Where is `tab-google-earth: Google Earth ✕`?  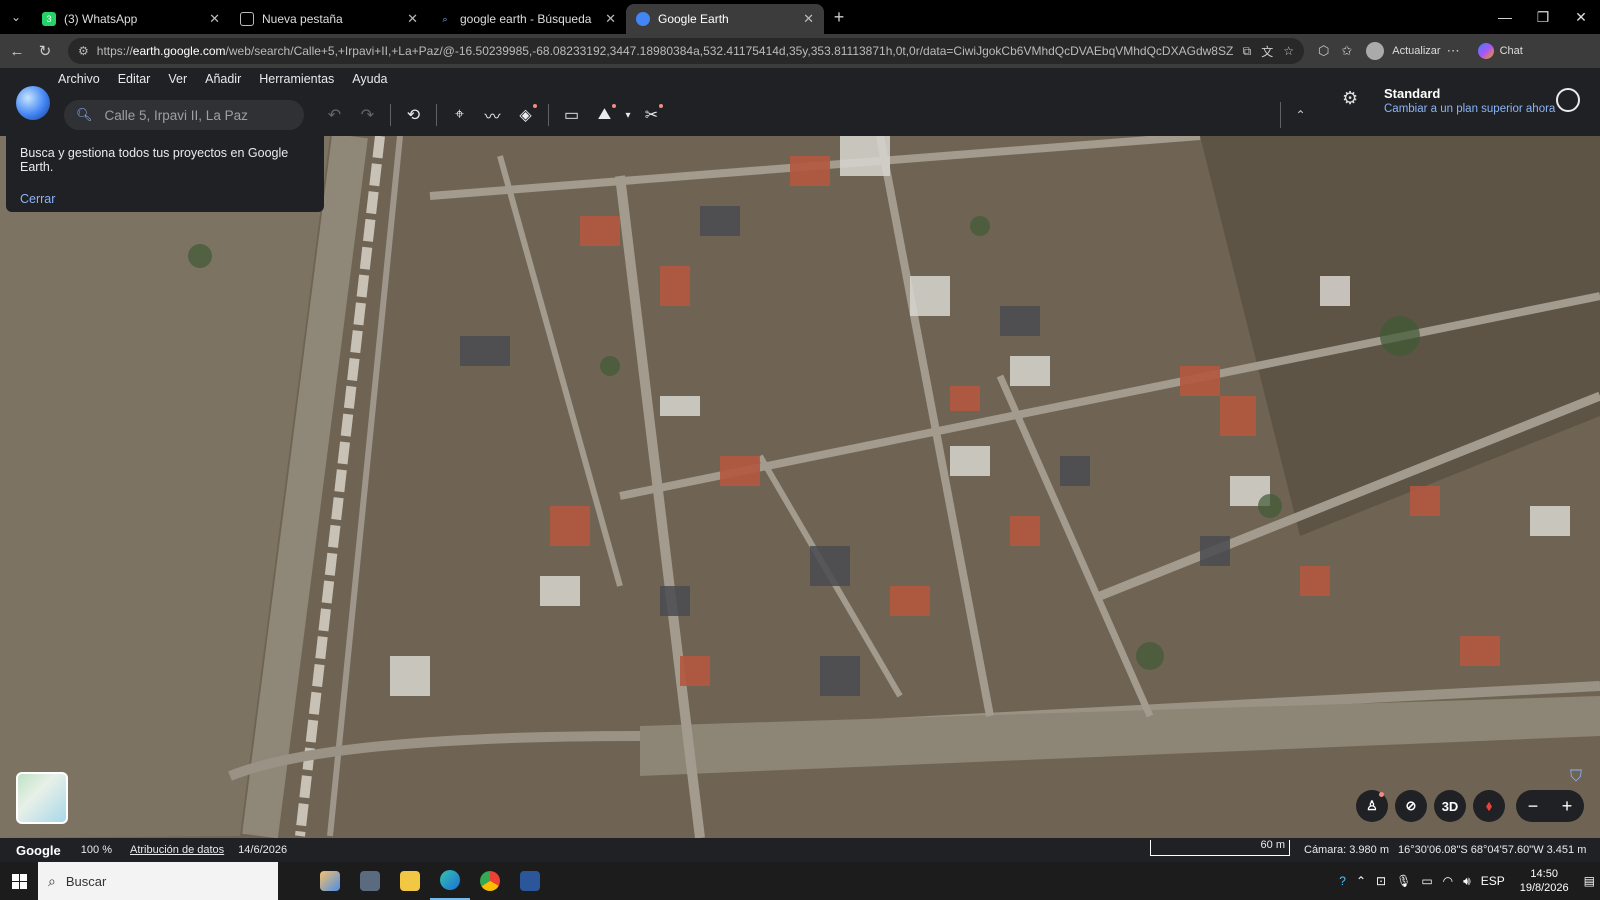 tab-google-earth: Google Earth ✕ is located at coordinates (725, 19).